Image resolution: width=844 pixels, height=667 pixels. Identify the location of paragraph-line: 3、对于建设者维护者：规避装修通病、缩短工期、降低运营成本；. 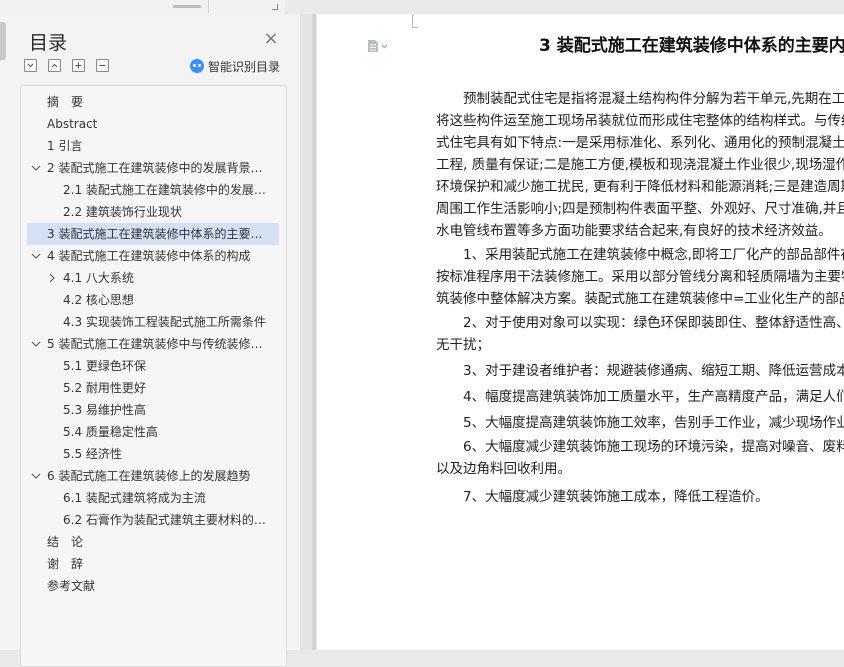
(640, 371).